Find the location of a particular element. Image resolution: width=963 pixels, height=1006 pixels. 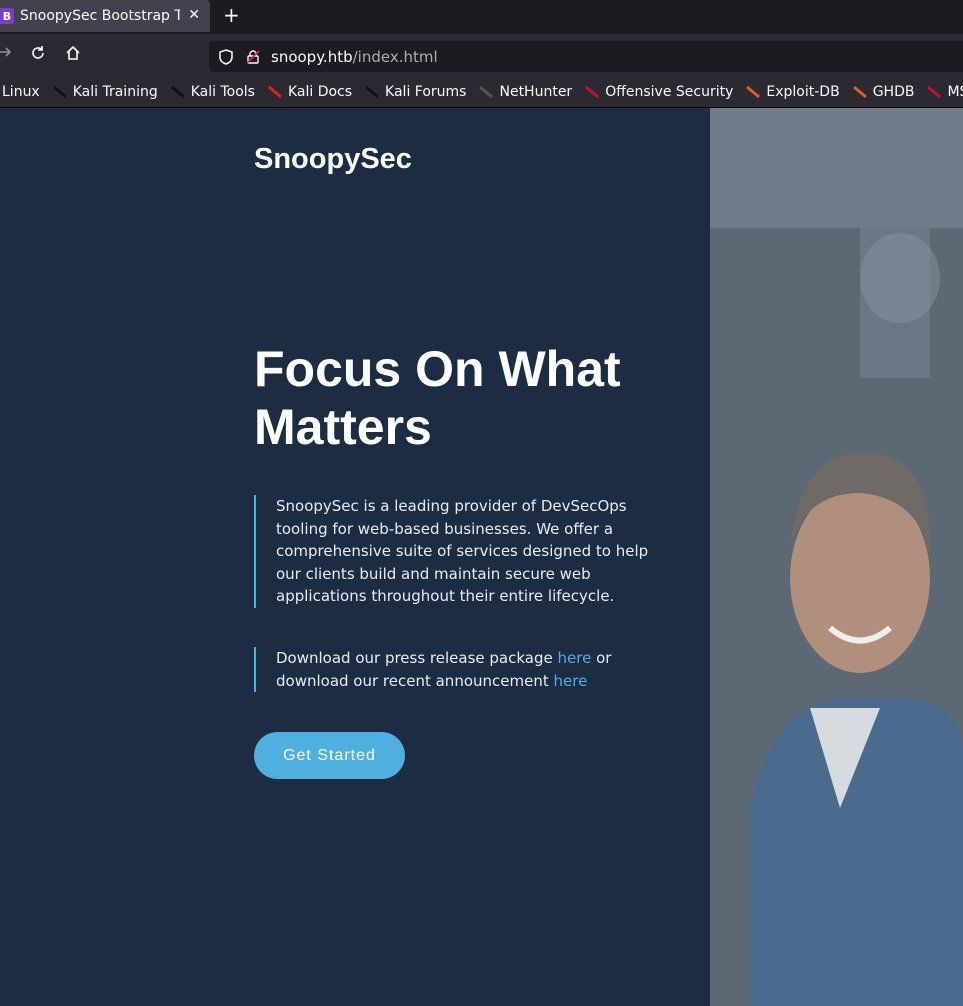

bootstrap-favicon-icon: B is located at coordinates (7, 16).